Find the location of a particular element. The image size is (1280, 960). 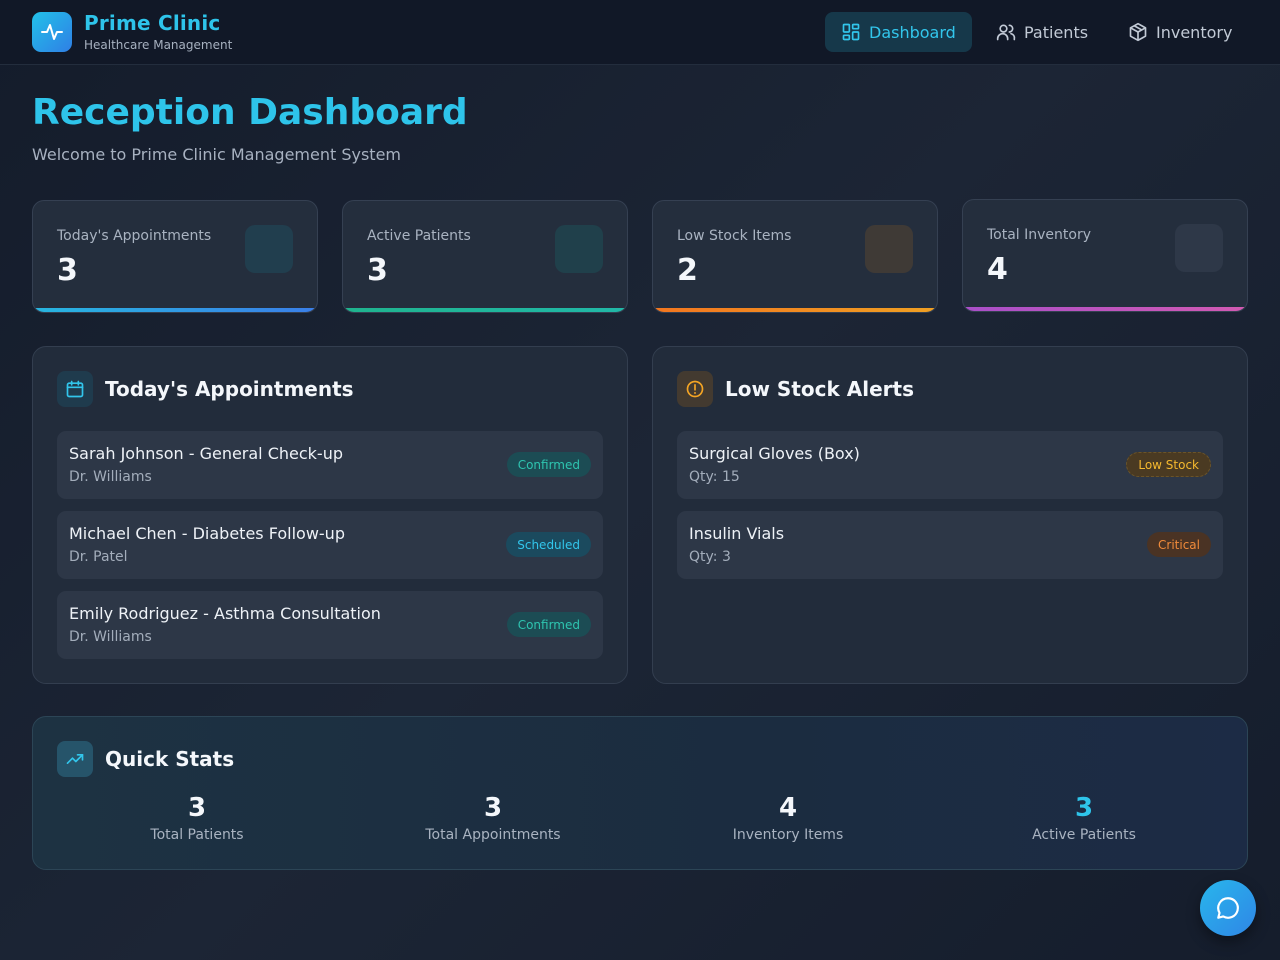

stock-item-qty: Qty: 3 is located at coordinates (710, 557).